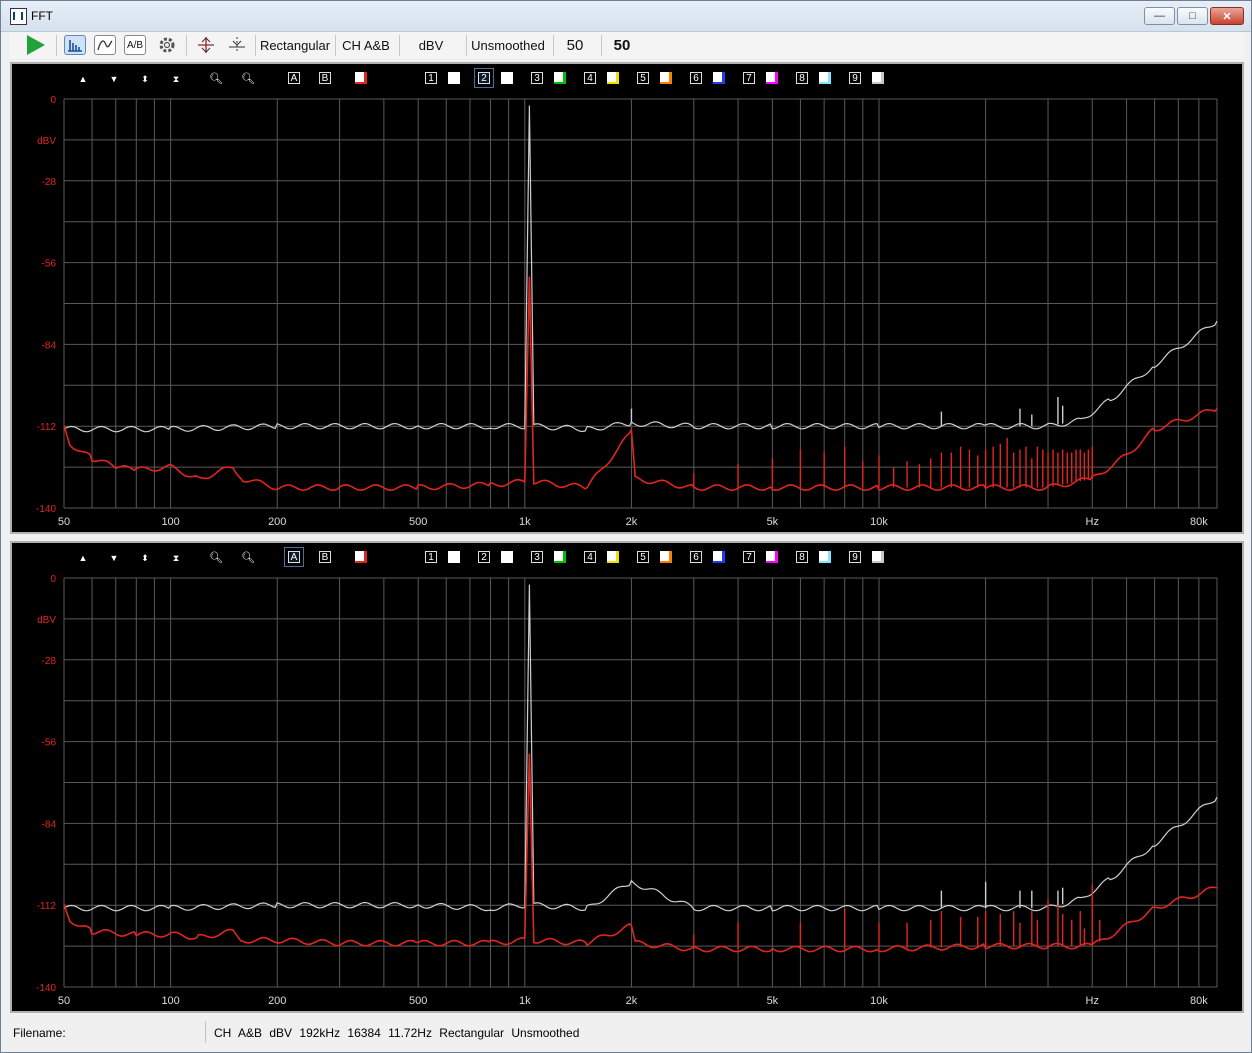 The height and width of the screenshot is (1053, 1252). I want to click on play-button, so click(35, 45).